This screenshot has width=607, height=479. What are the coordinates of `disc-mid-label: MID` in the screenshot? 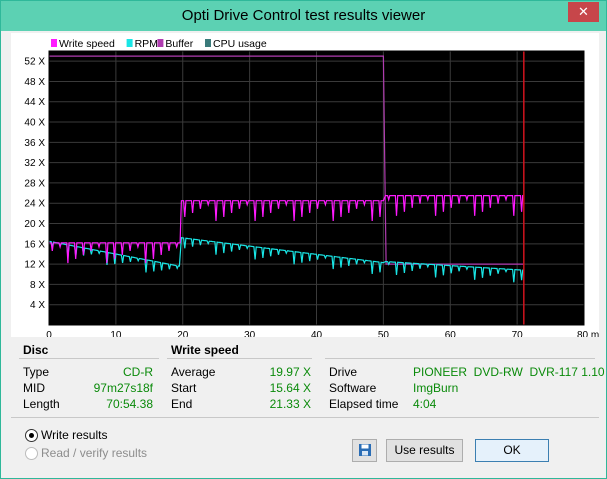 It's located at (34, 388).